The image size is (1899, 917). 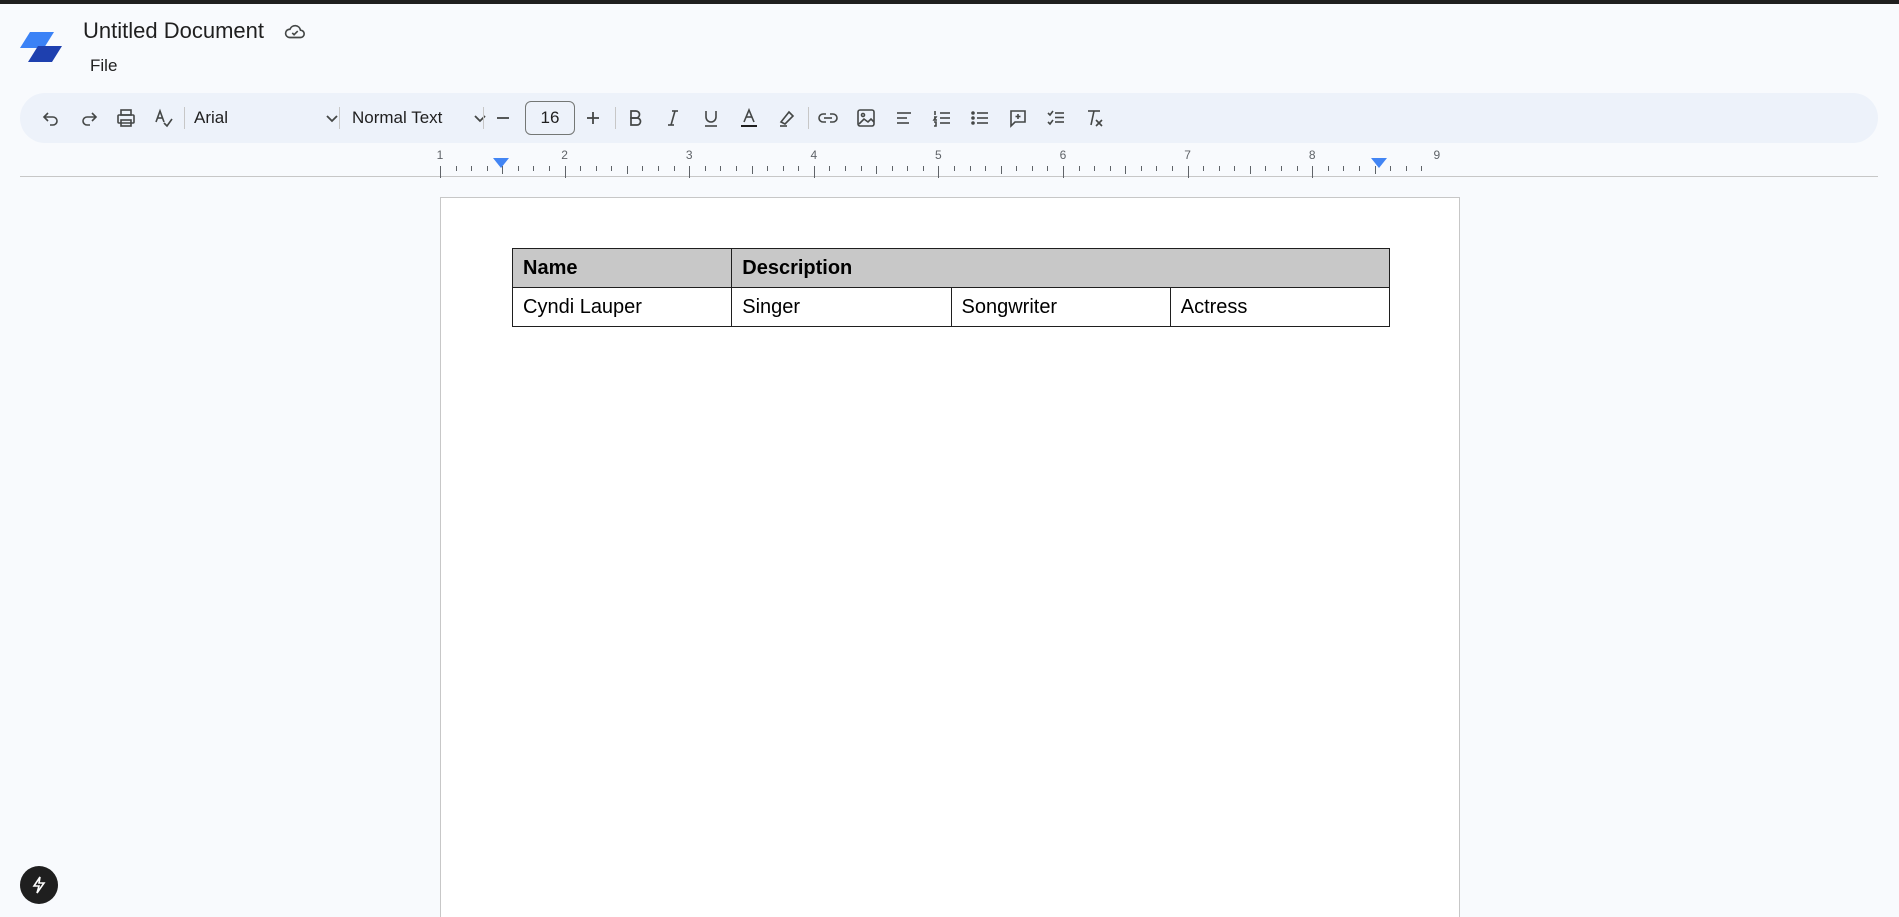 I want to click on comment-icon, so click(x=1018, y=119).